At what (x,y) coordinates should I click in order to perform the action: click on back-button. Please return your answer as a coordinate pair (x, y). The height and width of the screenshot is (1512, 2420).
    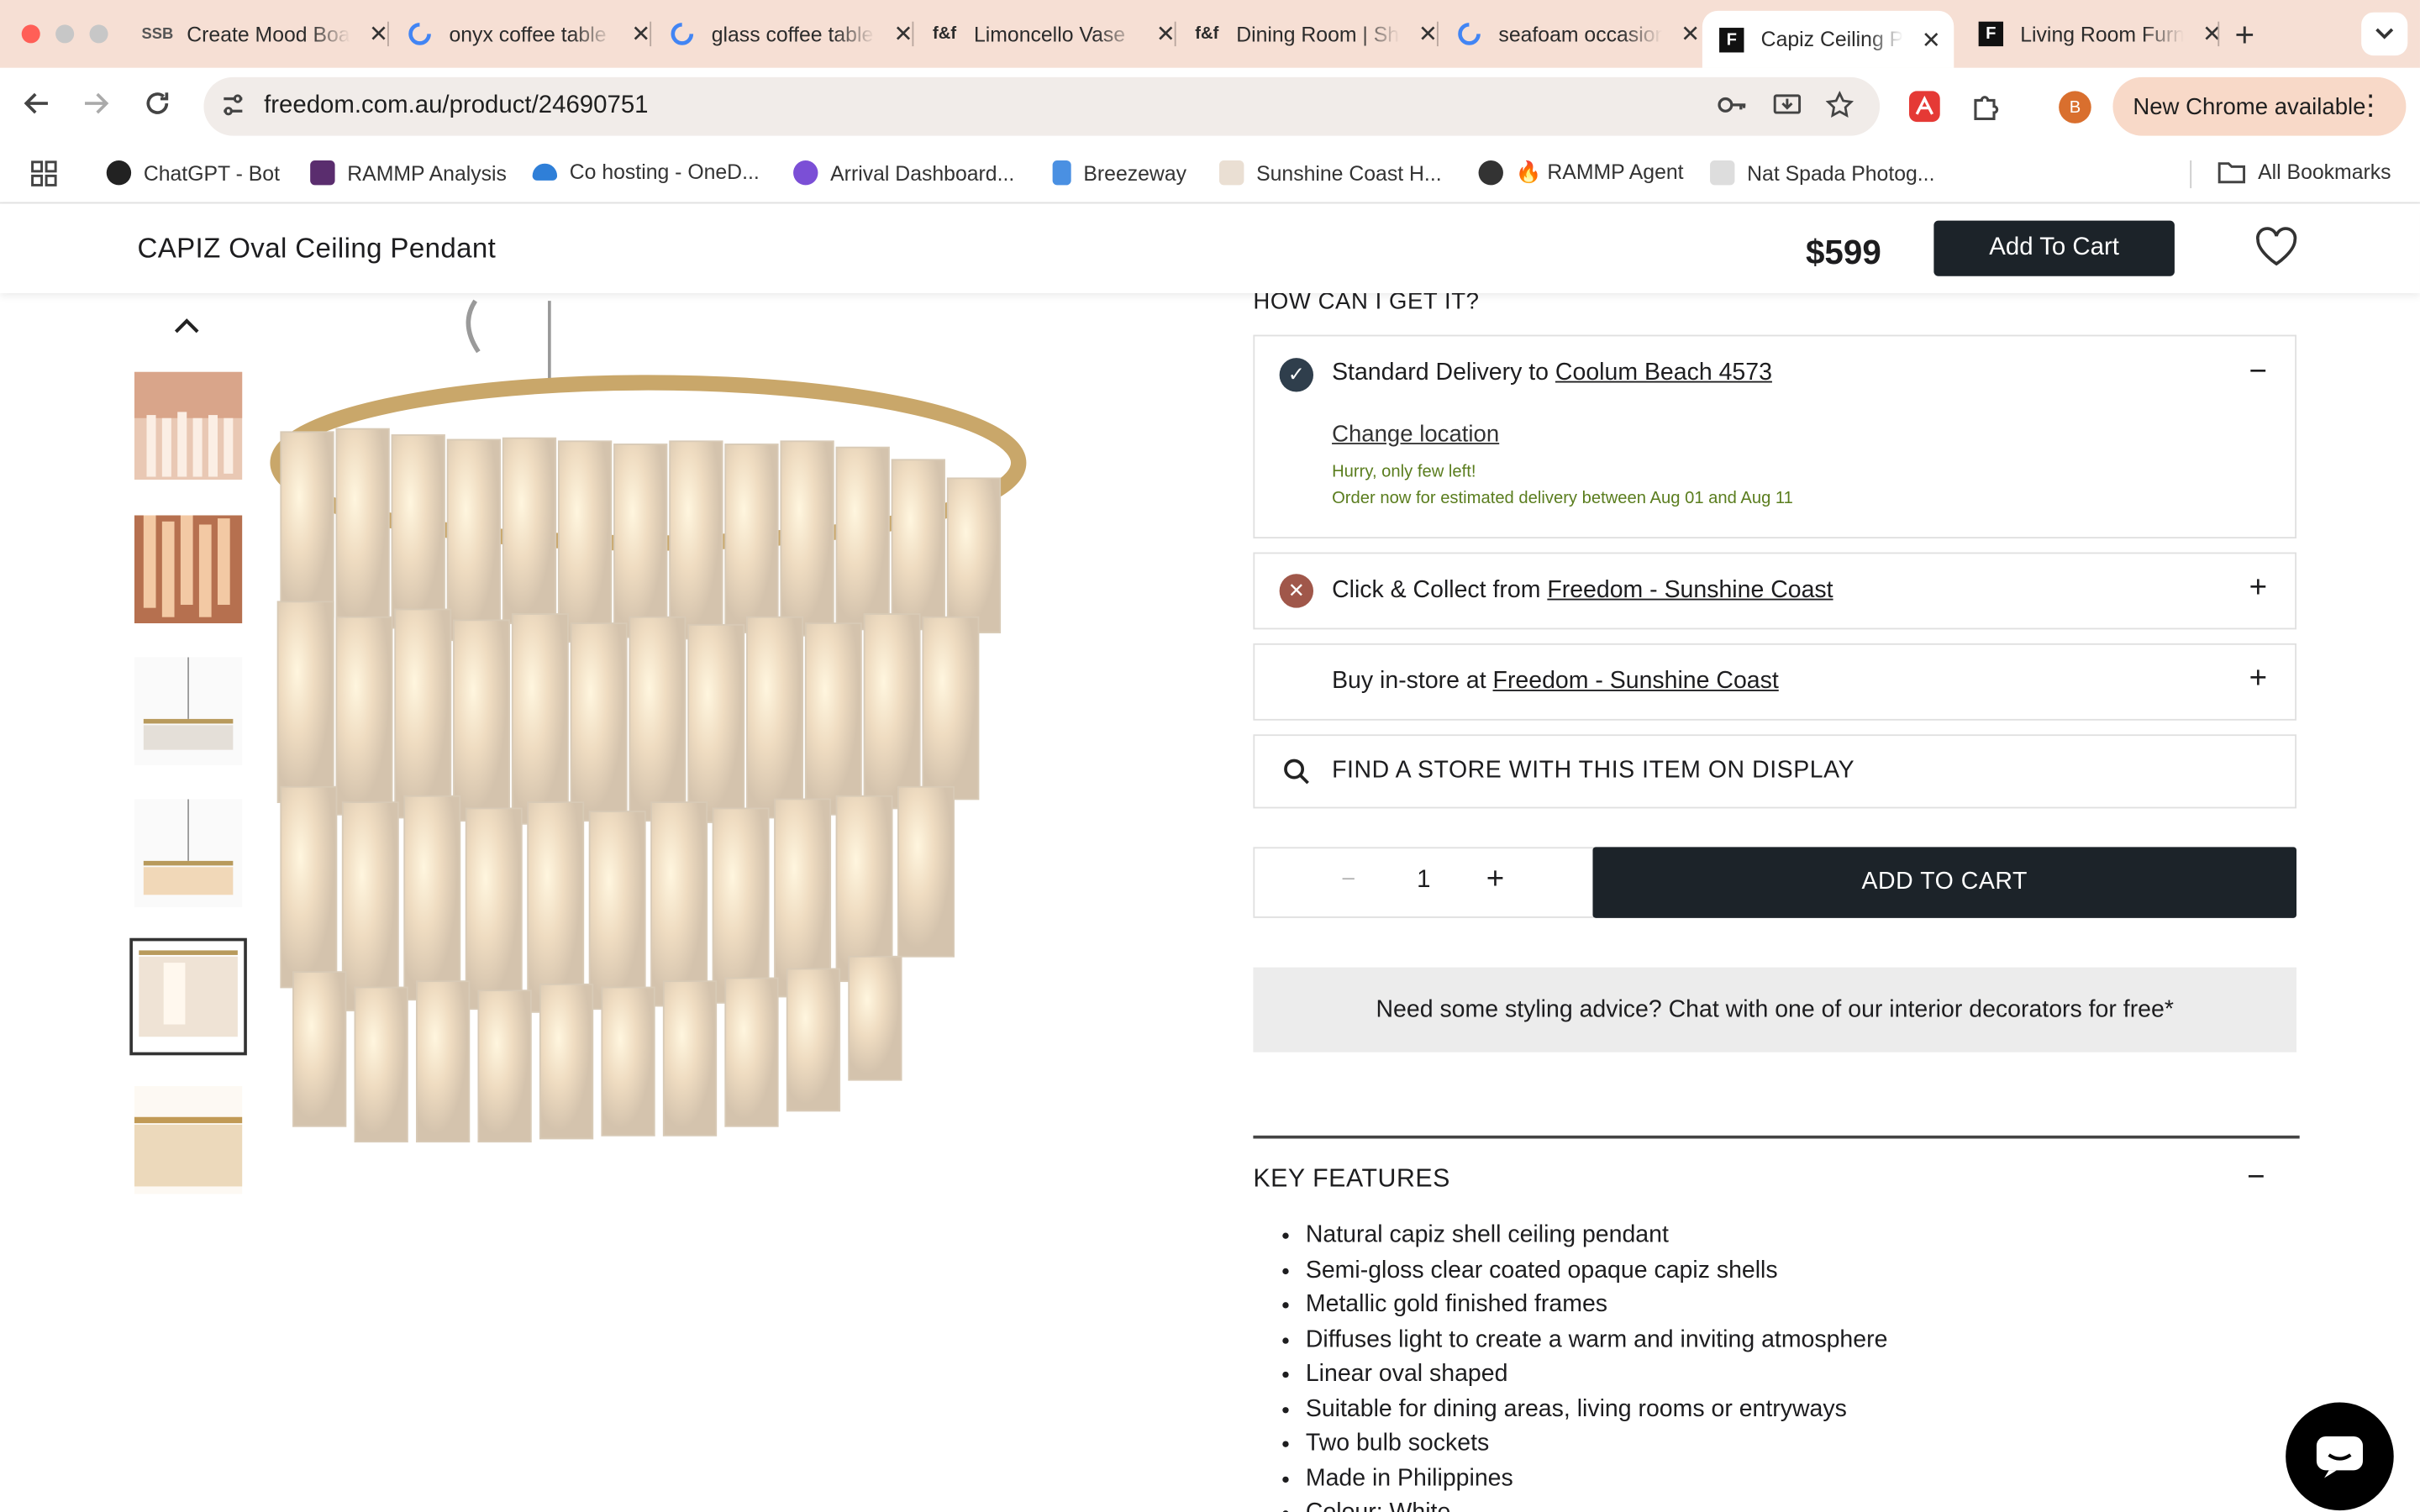
    Looking at the image, I should click on (37, 108).